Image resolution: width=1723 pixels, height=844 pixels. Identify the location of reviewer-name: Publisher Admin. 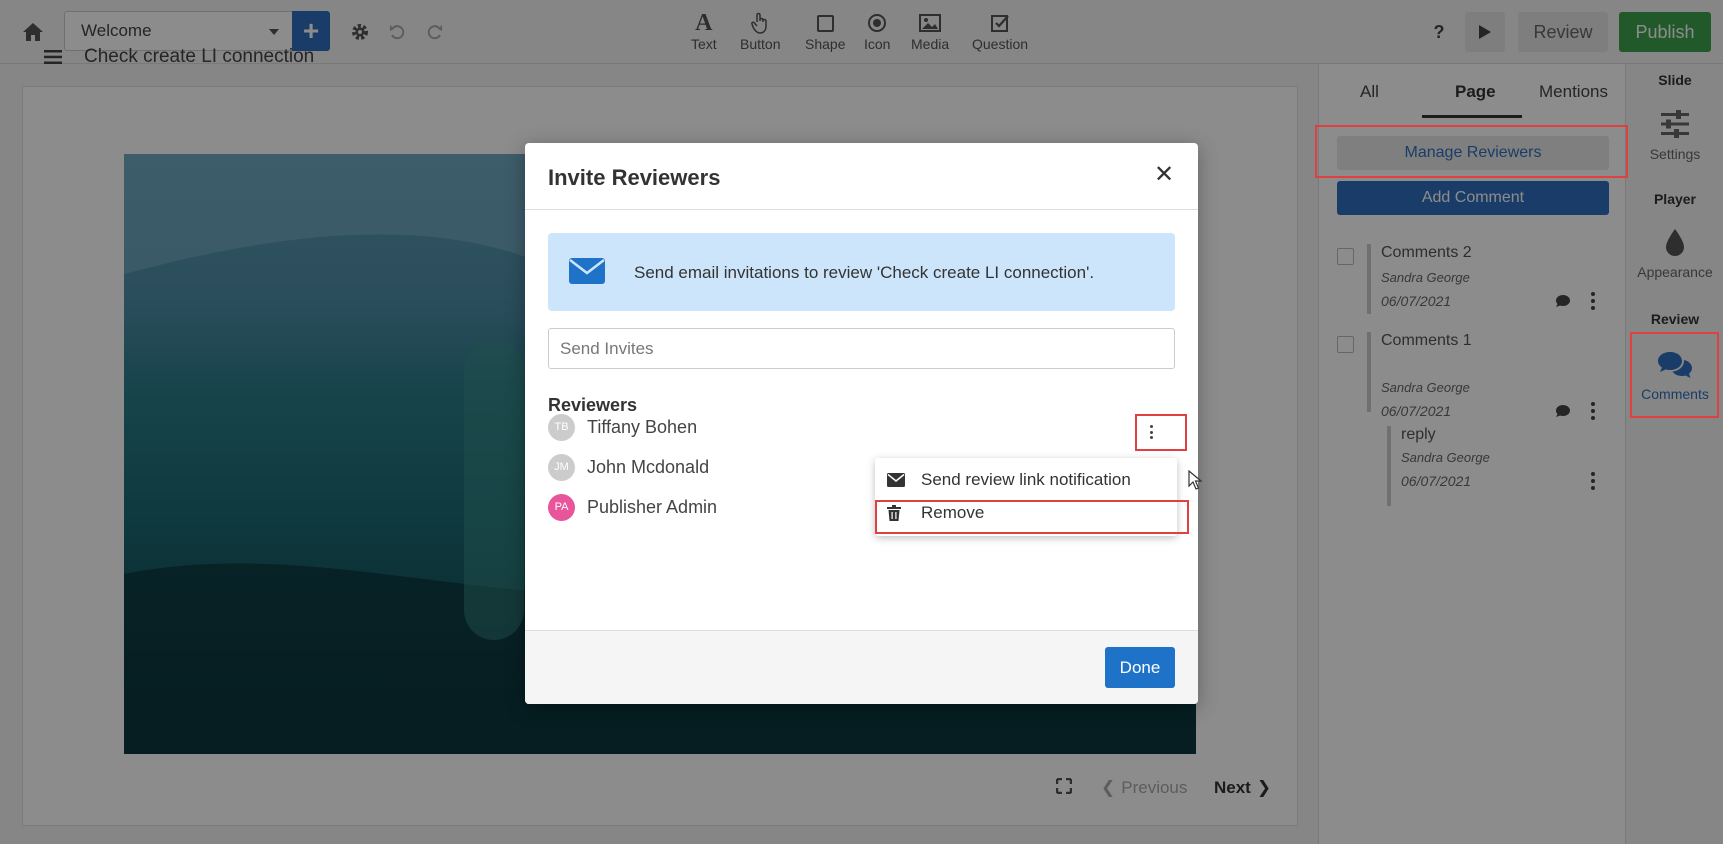
(652, 506).